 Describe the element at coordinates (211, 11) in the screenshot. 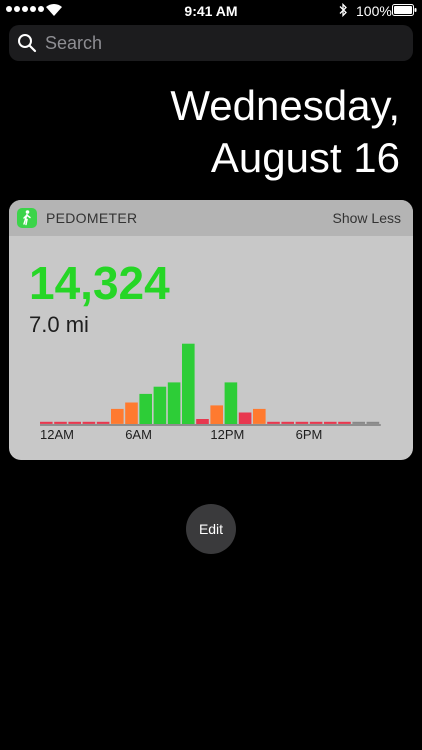

I see `status-bar: 9:41 AM 100%` at that location.